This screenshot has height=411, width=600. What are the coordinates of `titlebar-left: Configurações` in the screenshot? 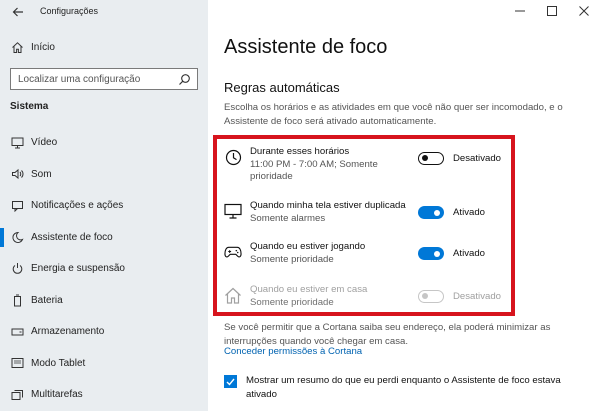 It's located at (104, 12).